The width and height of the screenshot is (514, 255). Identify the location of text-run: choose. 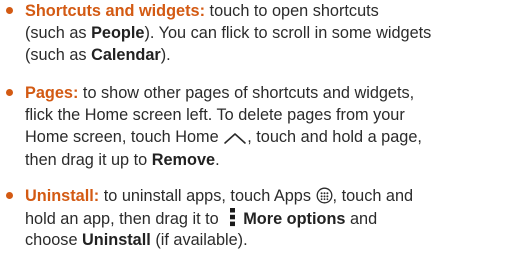
(54, 240).